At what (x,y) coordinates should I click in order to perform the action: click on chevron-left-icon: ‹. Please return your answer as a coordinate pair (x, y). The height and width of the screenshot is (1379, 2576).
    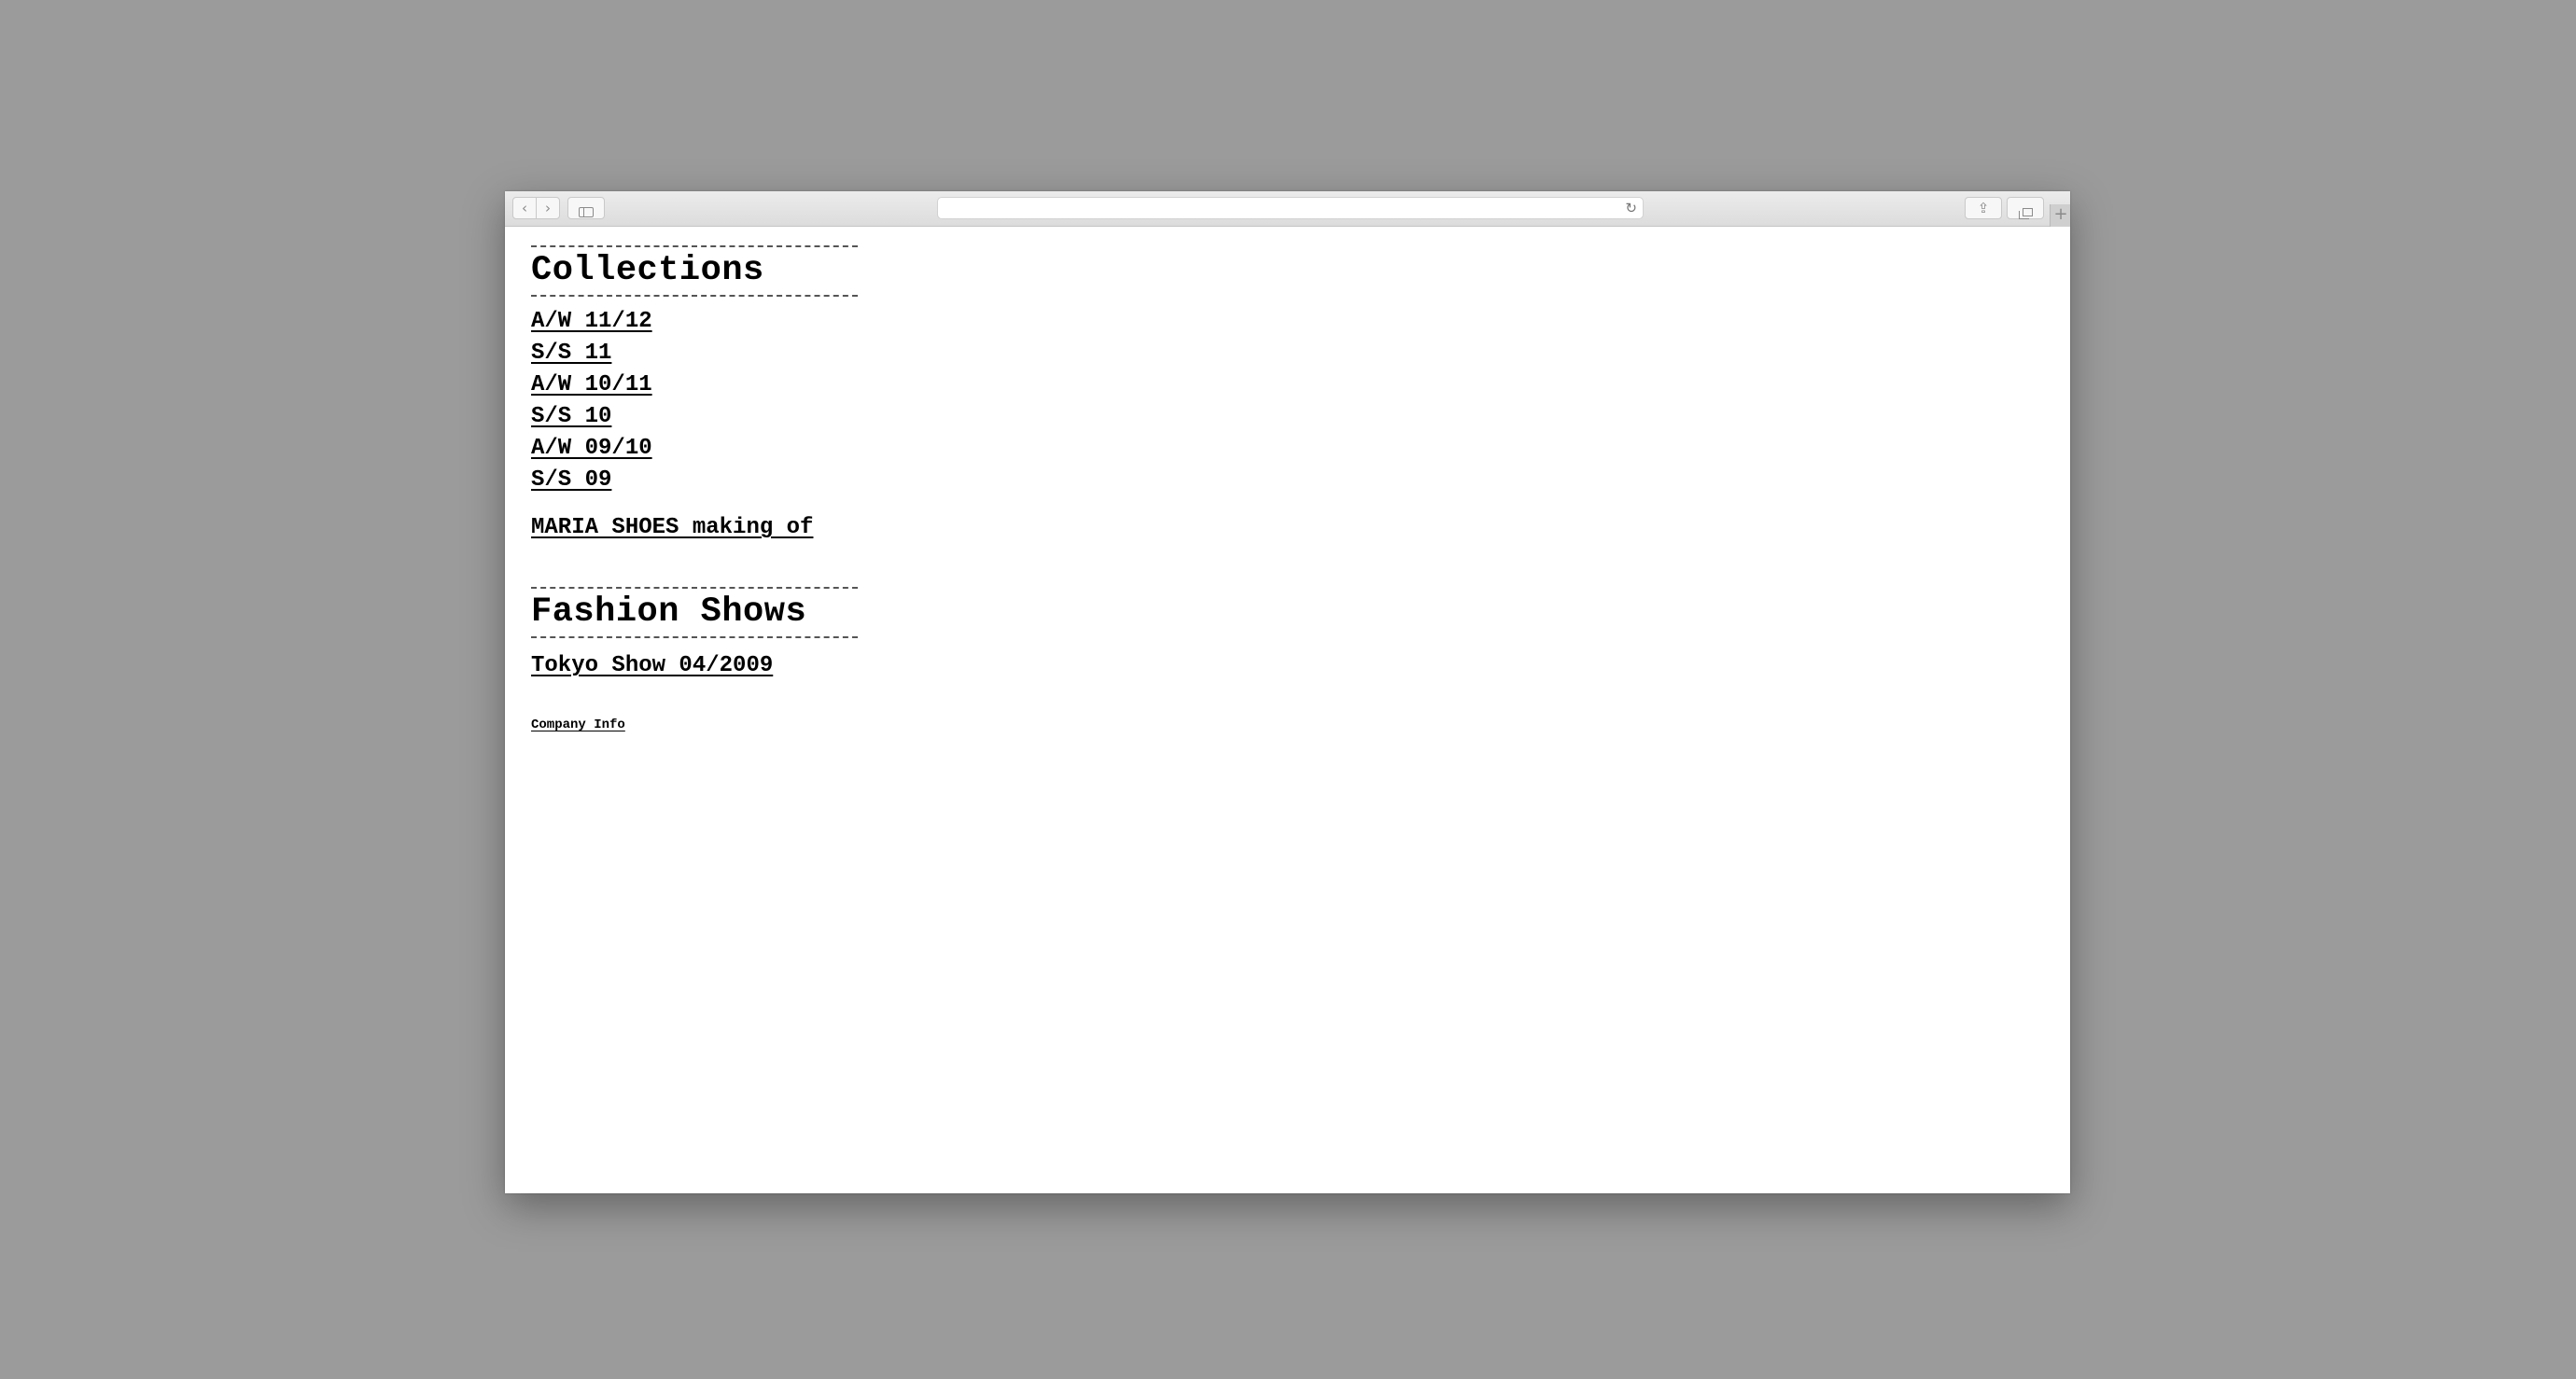
    Looking at the image, I should click on (524, 208).